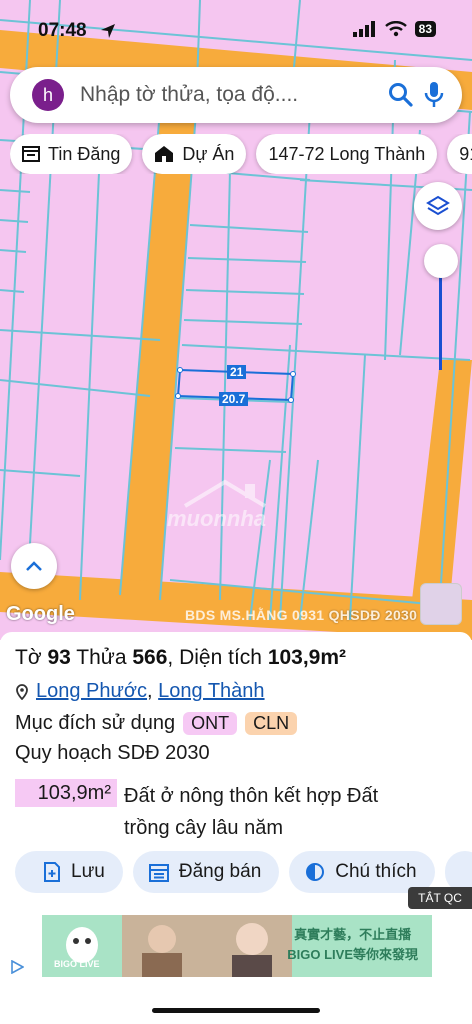 Image resolution: width=472 pixels, height=1024 pixels. What do you see at coordinates (22, 691) in the screenshot?
I see `location-pin-icon` at bounding box center [22, 691].